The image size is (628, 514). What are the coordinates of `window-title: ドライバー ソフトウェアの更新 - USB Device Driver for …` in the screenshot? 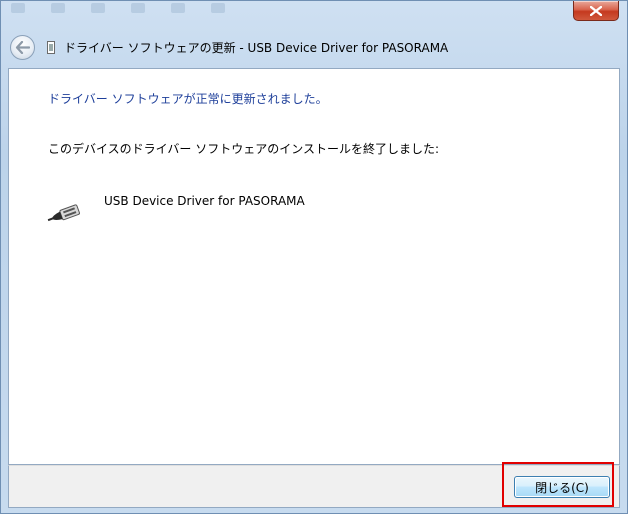 It's located at (256, 48).